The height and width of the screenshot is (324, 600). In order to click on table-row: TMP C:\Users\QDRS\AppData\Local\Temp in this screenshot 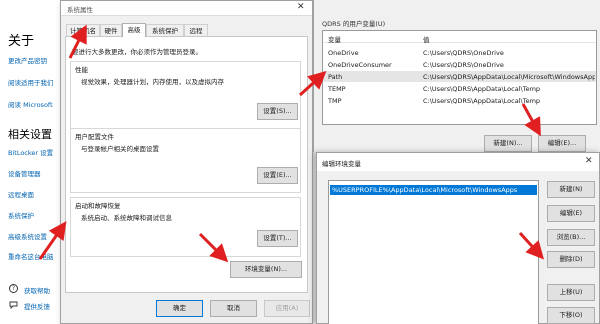, I will do `click(459, 100)`.